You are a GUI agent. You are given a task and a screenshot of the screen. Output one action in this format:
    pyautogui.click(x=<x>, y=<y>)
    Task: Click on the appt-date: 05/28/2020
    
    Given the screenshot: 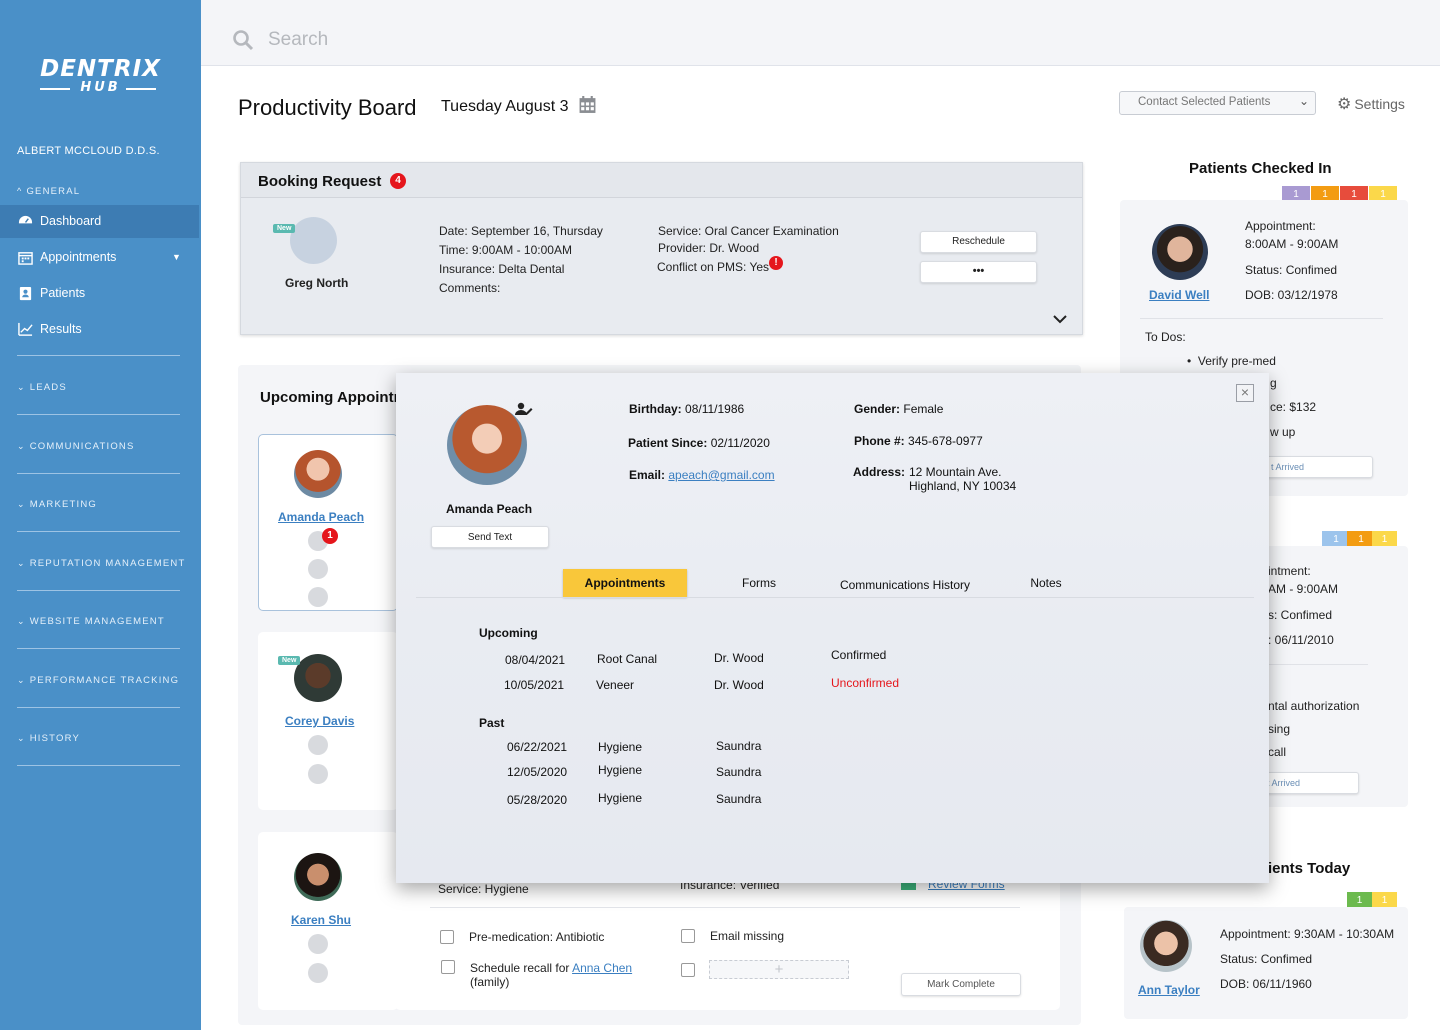 What is the action you would take?
    pyautogui.click(x=537, y=800)
    